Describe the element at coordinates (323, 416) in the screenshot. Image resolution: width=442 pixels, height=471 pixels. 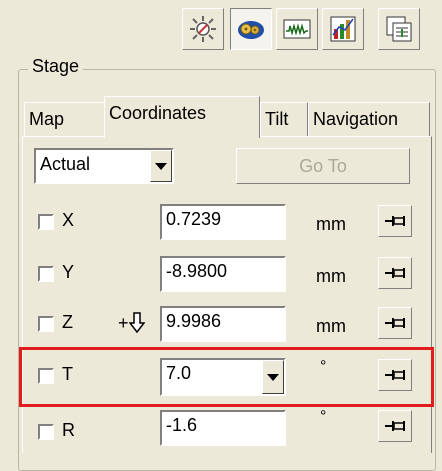
I see `r-unit: °` at that location.